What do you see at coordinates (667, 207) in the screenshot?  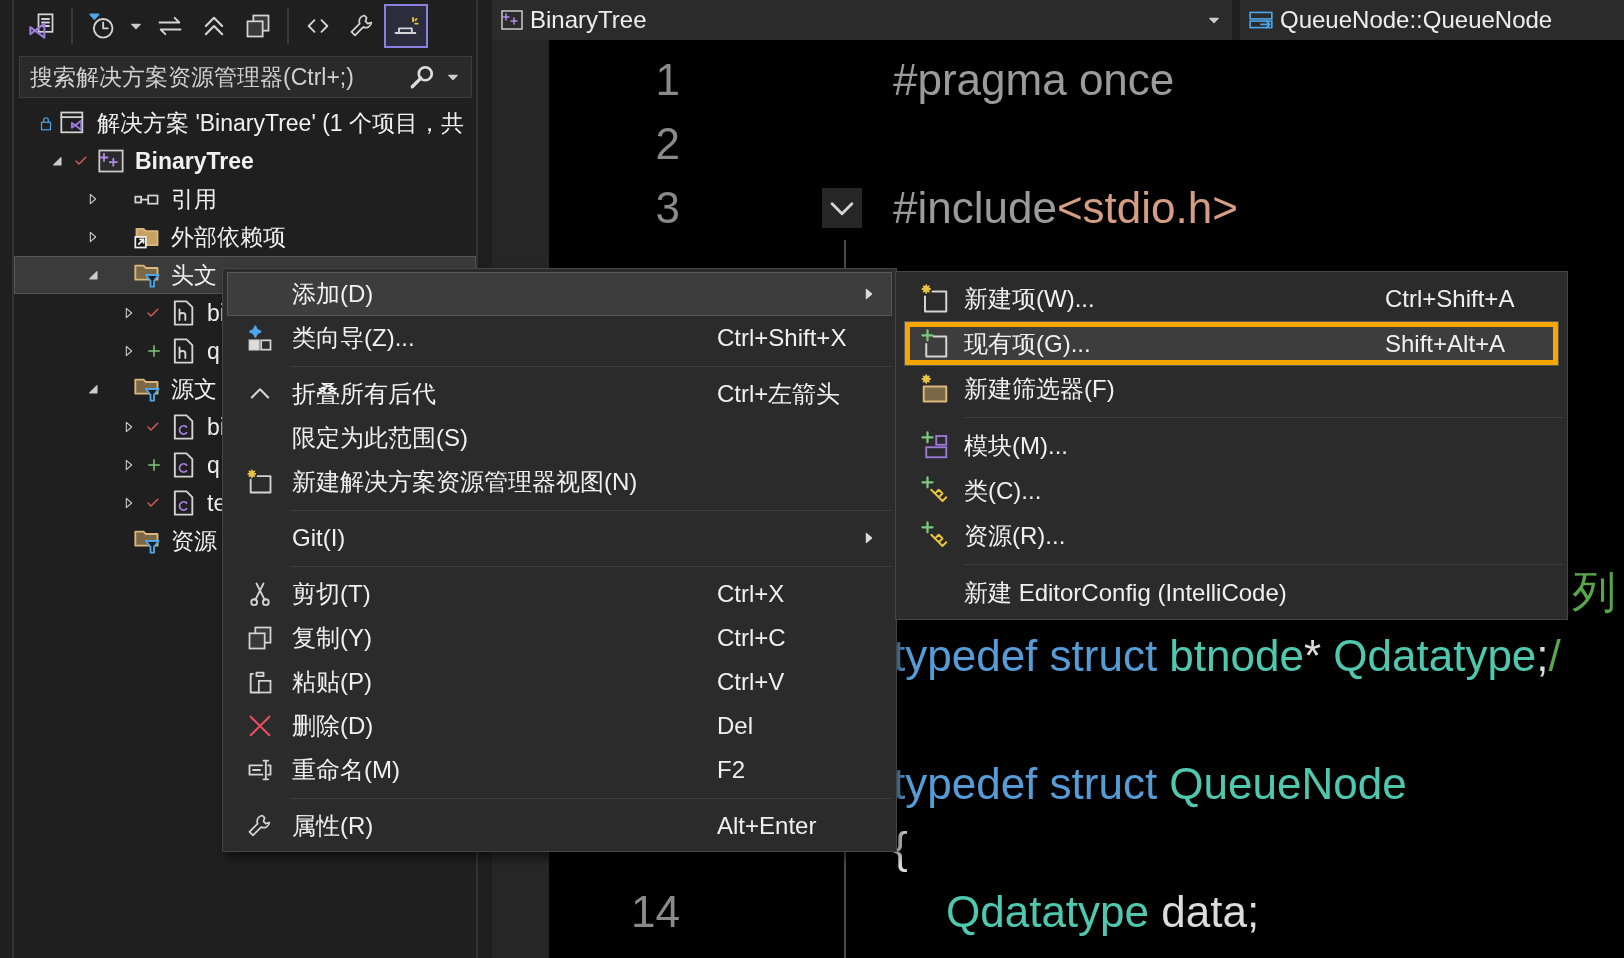 I see `line-number: 3` at bounding box center [667, 207].